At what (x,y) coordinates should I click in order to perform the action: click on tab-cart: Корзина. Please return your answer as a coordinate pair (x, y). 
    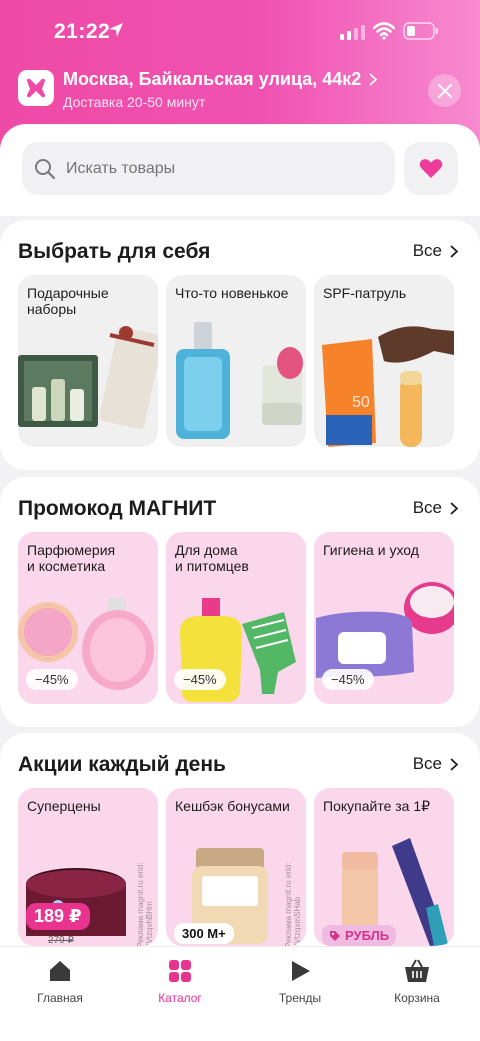
    Looking at the image, I should click on (417, 981).